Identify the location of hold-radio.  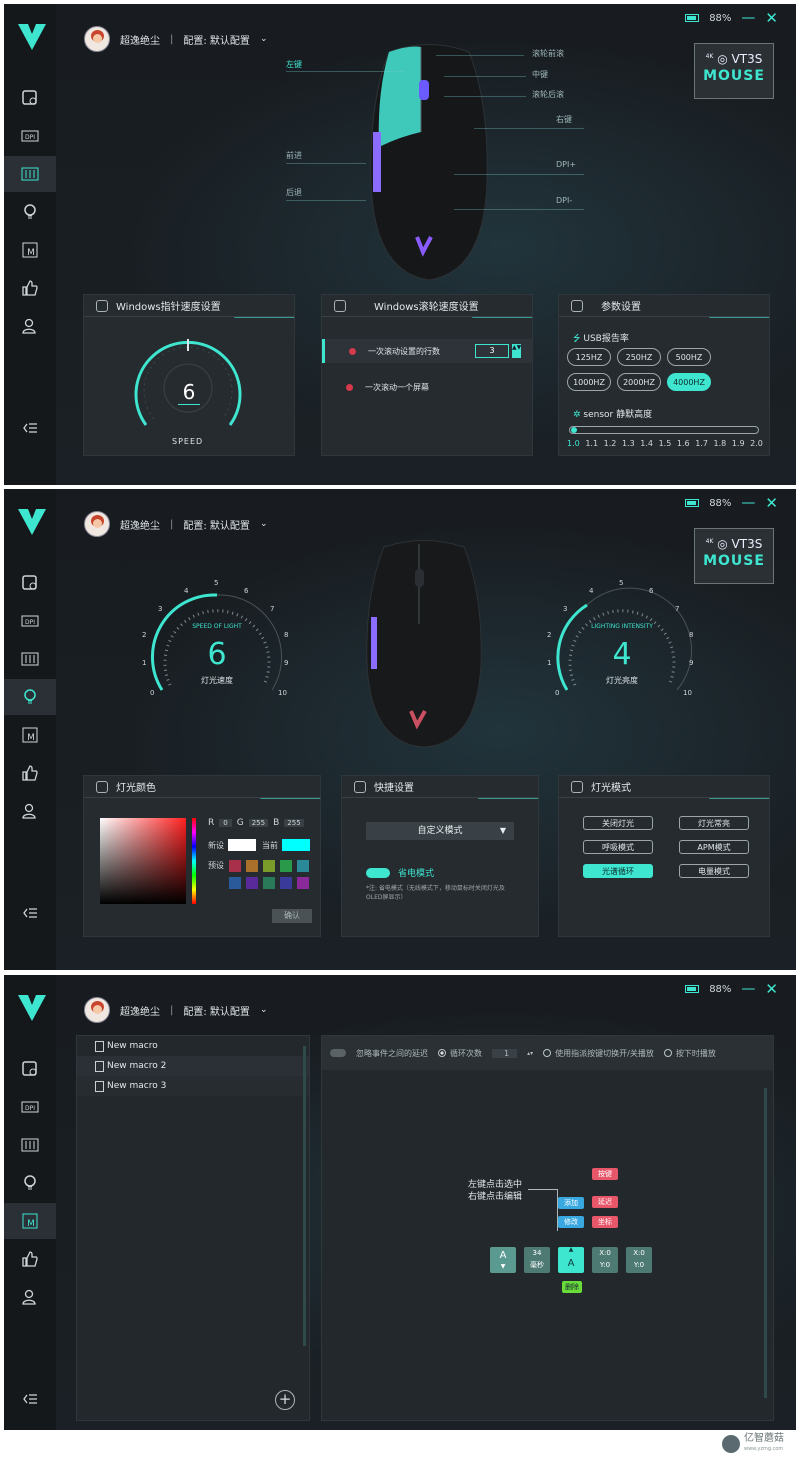
(667, 1053).